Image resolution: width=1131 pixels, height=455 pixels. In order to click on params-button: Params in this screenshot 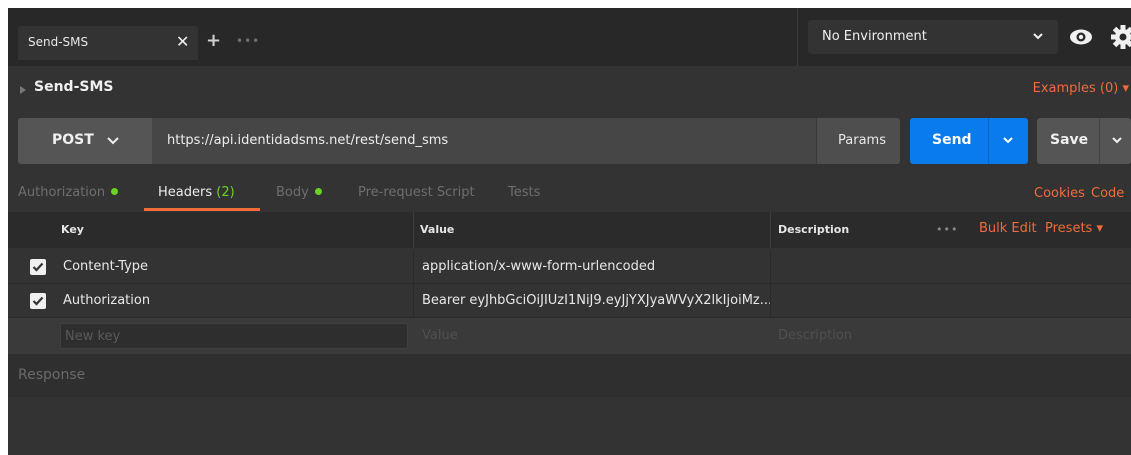, I will do `click(858, 141)`.